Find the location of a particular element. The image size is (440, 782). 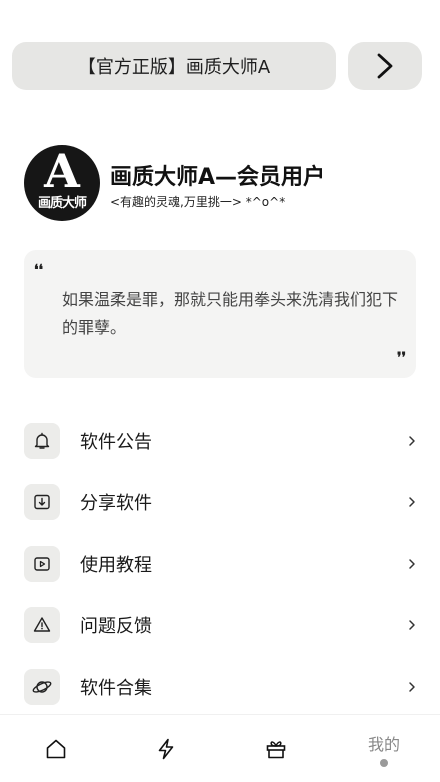

active-indicator-dot is located at coordinates (384, 763).